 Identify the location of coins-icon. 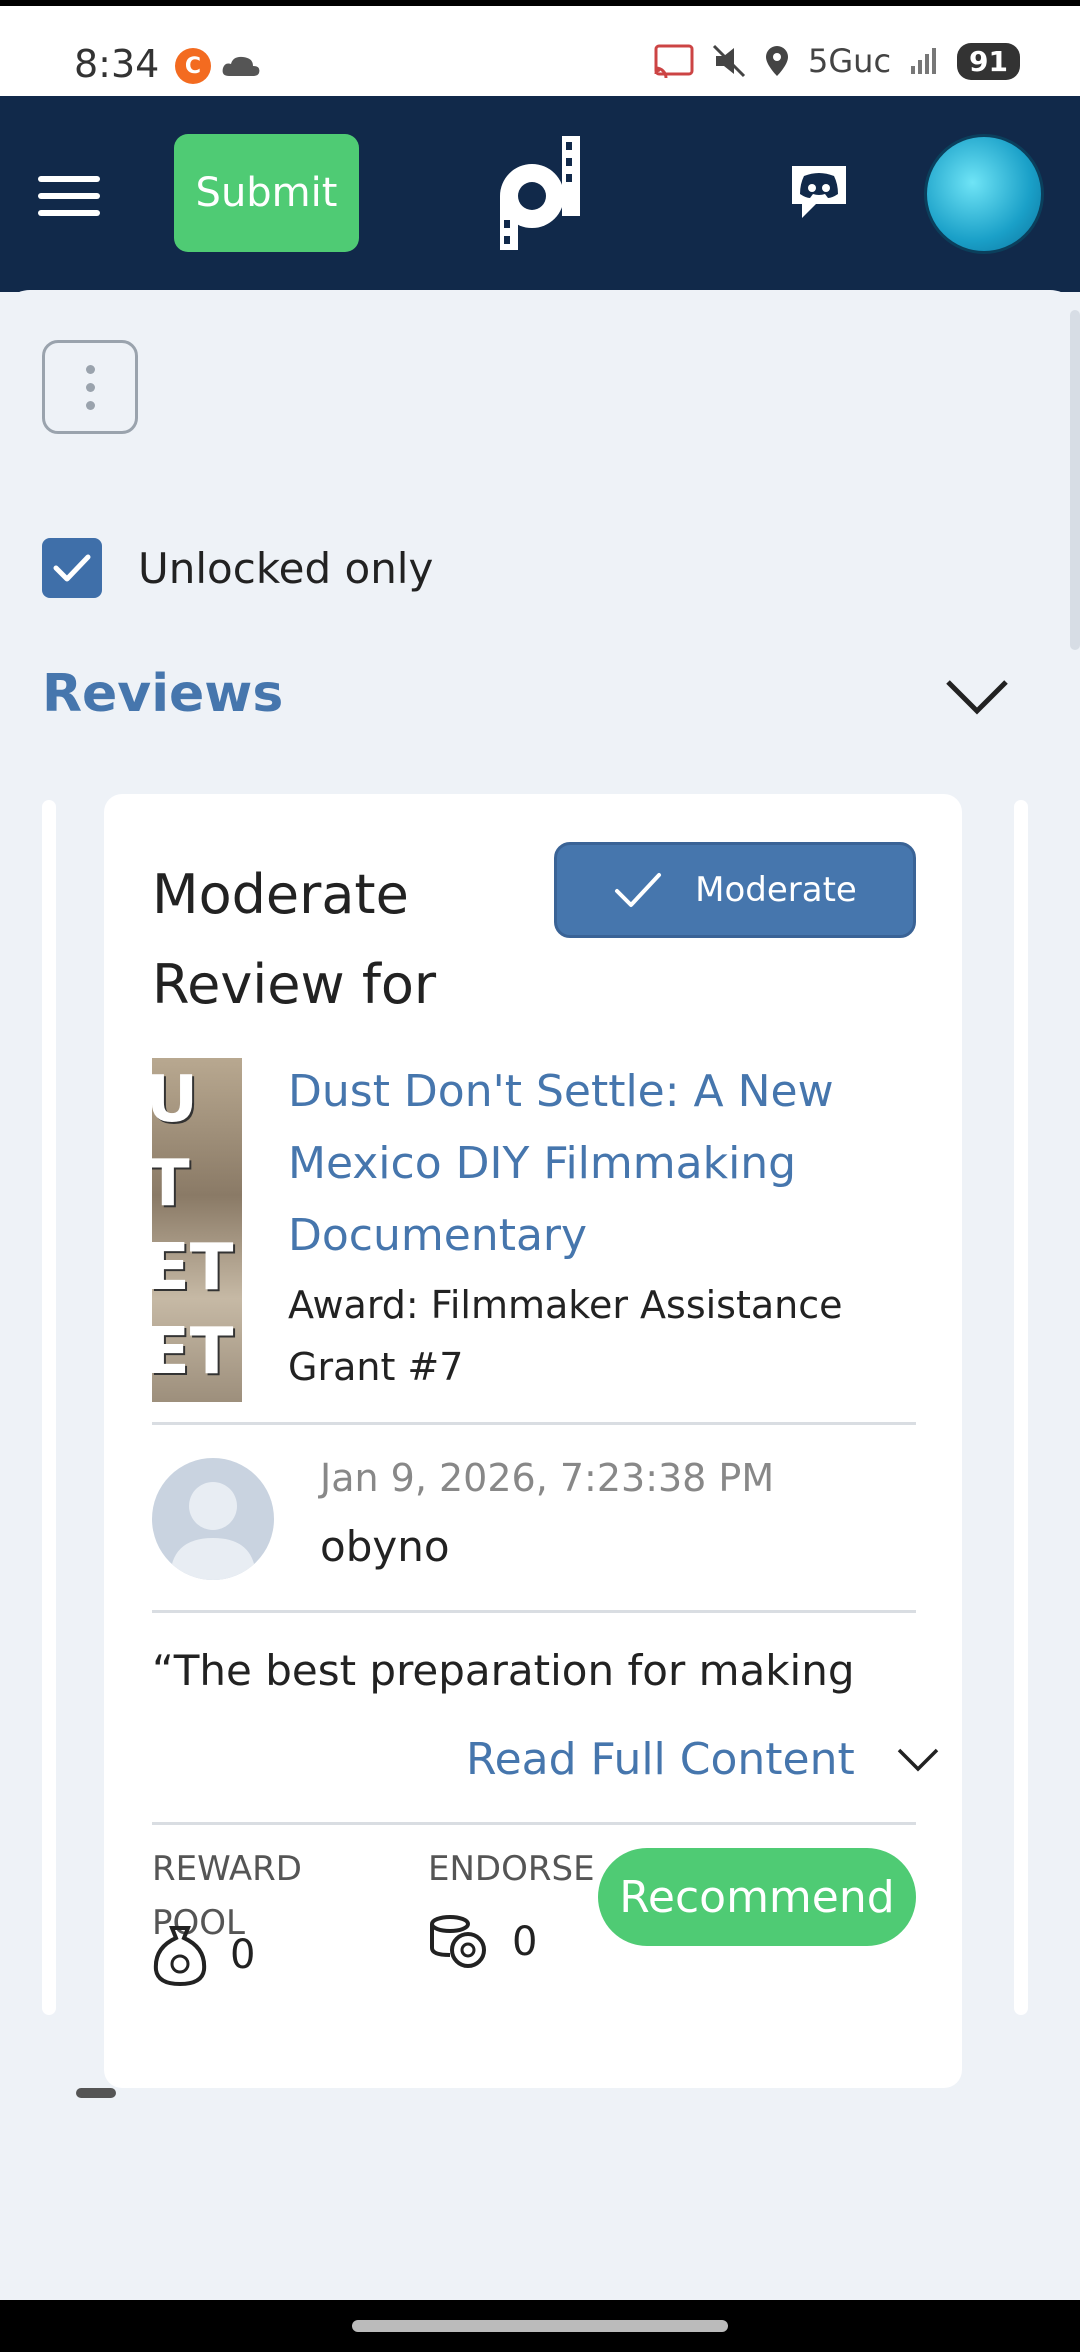
(458, 1941).